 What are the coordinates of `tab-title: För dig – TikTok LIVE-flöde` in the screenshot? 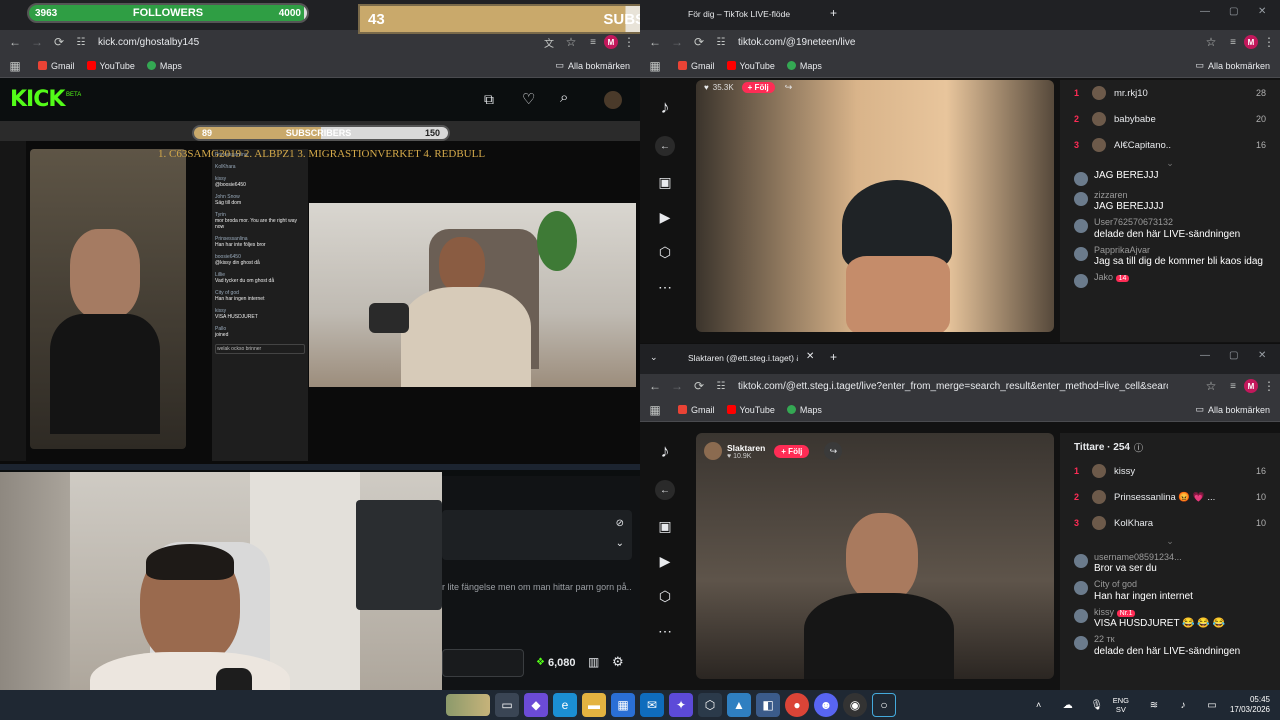 It's located at (739, 14).